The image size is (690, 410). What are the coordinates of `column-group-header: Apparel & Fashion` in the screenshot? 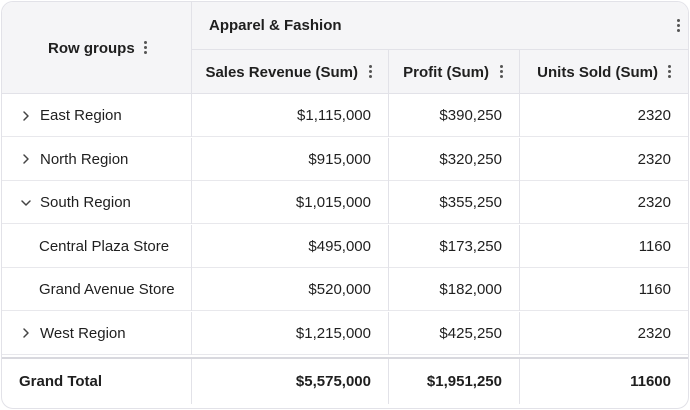 It's located at (439, 26).